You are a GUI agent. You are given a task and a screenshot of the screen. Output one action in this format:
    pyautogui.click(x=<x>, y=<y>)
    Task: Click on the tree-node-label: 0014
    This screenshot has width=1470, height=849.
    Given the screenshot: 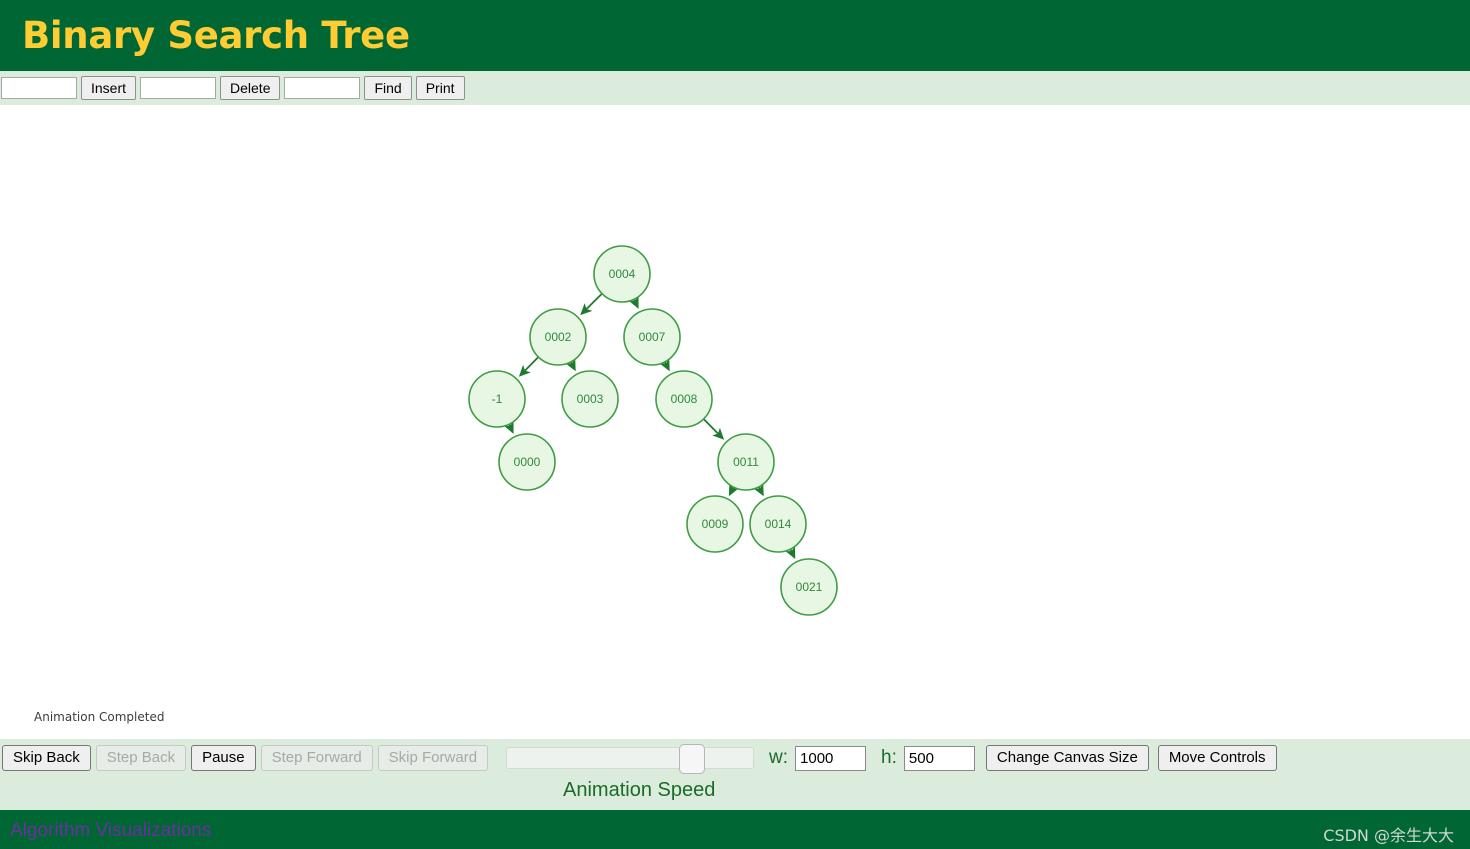 What is the action you would take?
    pyautogui.click(x=778, y=524)
    